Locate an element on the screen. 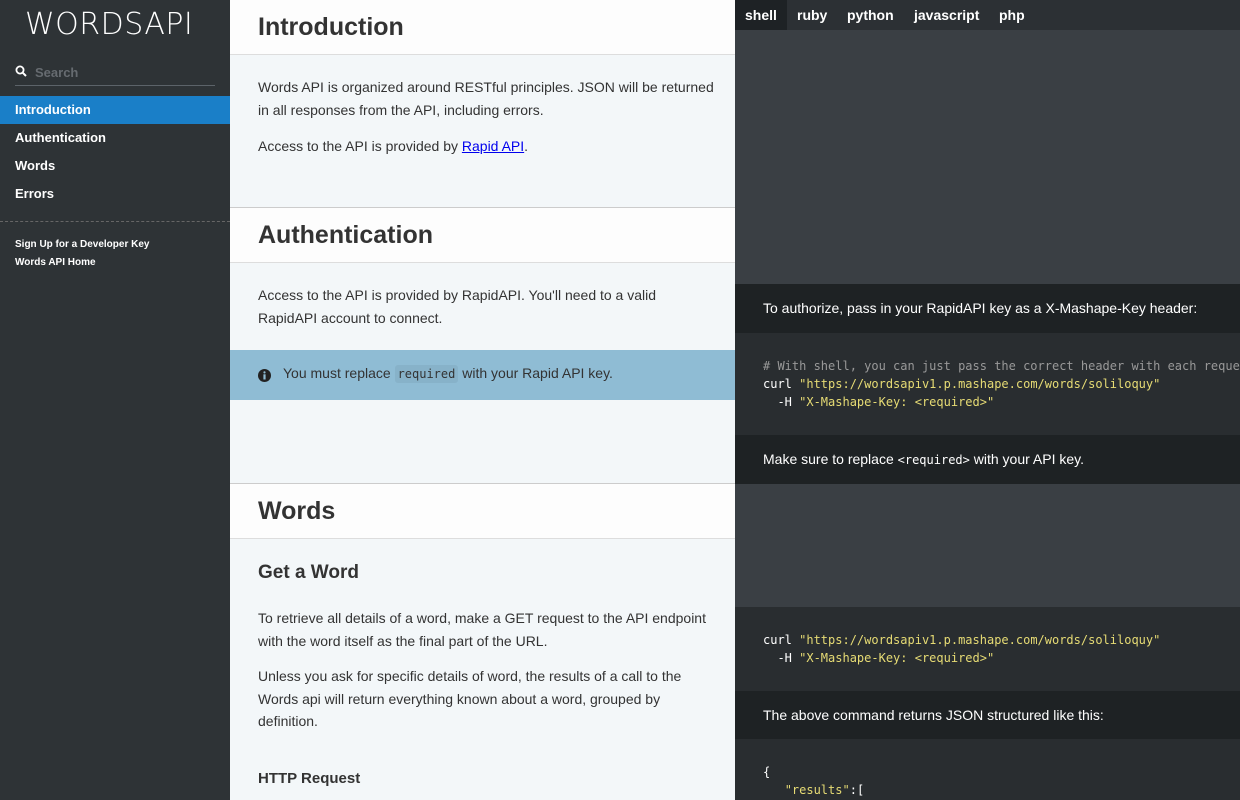  toc-item-authentication: Authentication is located at coordinates (115, 138).